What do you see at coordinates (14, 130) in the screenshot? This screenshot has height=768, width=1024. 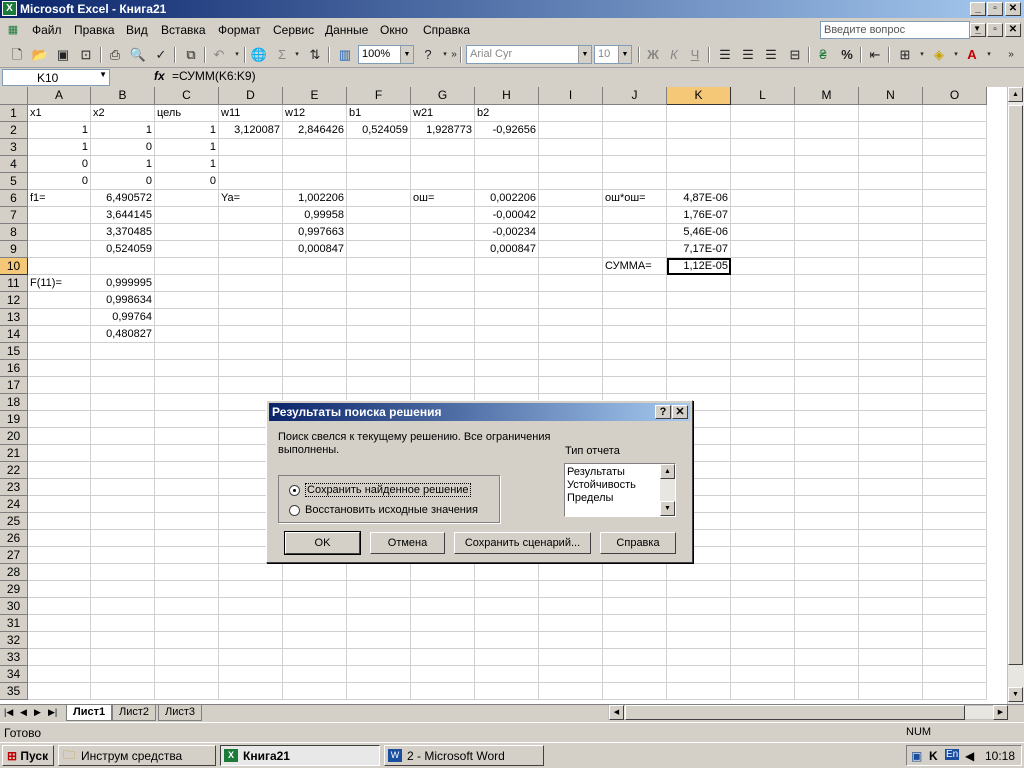 I see `row-header-2: 2` at bounding box center [14, 130].